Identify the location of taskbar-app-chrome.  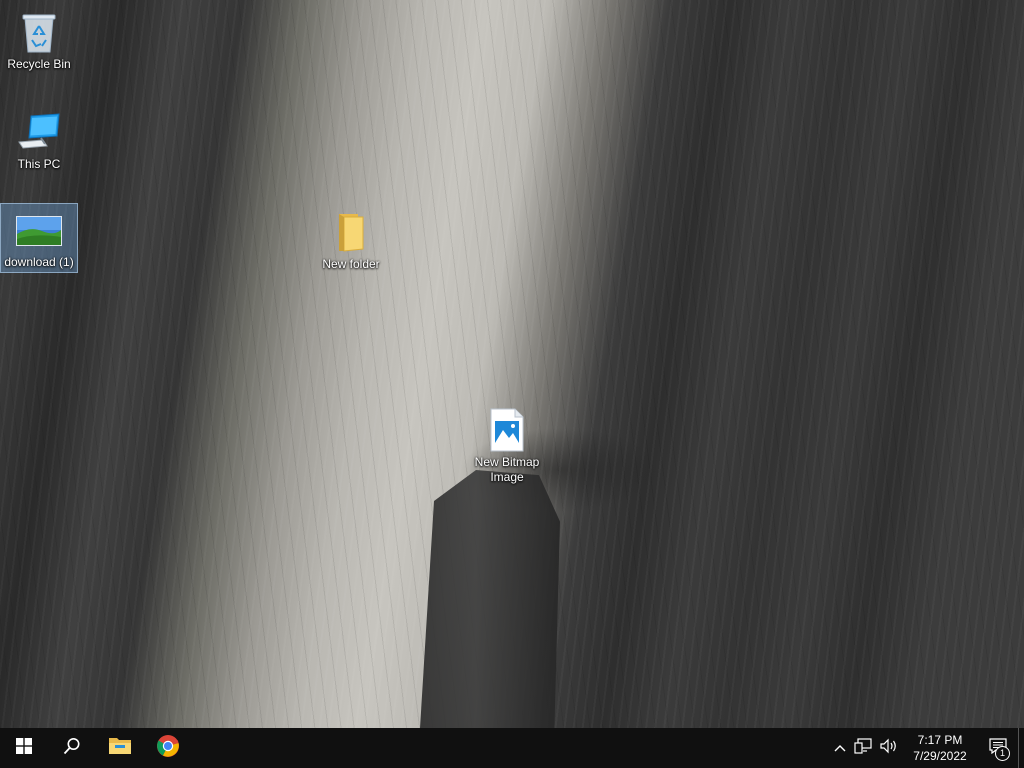
(168, 748).